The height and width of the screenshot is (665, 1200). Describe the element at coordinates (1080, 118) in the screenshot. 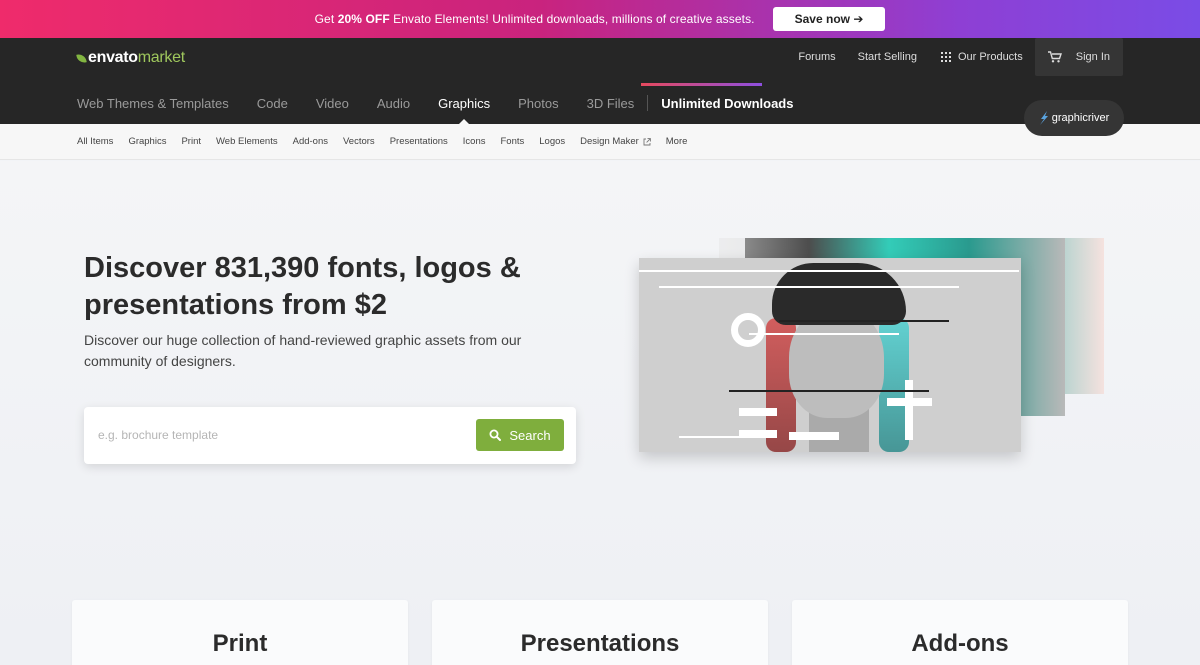

I see `graphicriver-label: graphicriver` at that location.